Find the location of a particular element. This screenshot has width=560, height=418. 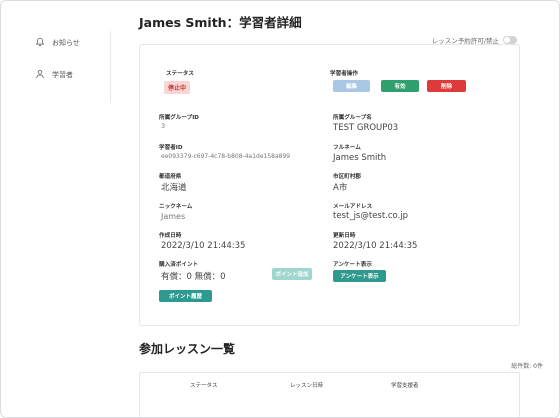

sidebar-item-notifications: お知らせ is located at coordinates (57, 43).